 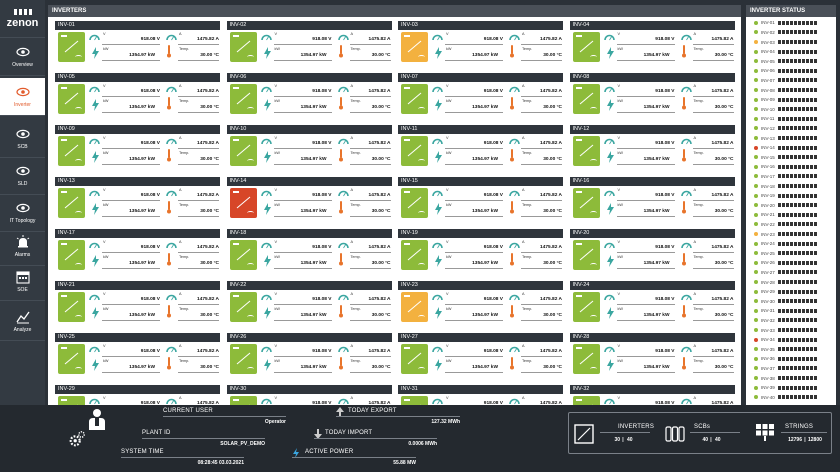 What do you see at coordinates (22, 97) in the screenshot?
I see `nav-item-inverter: Inverter` at bounding box center [22, 97].